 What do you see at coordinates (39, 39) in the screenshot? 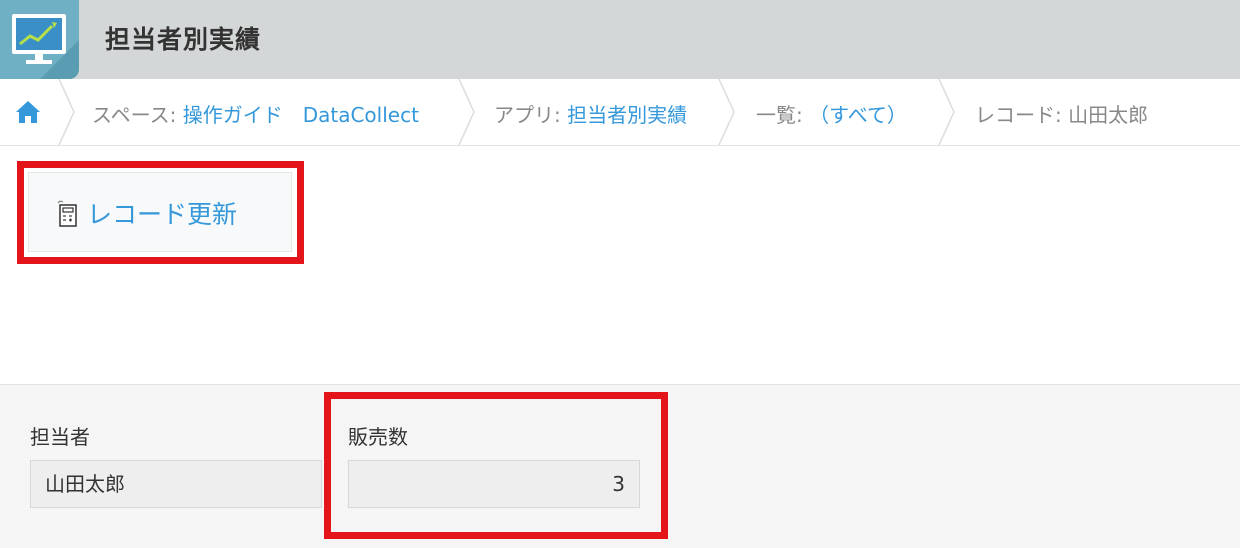
I see `app-monitor-icon` at bounding box center [39, 39].